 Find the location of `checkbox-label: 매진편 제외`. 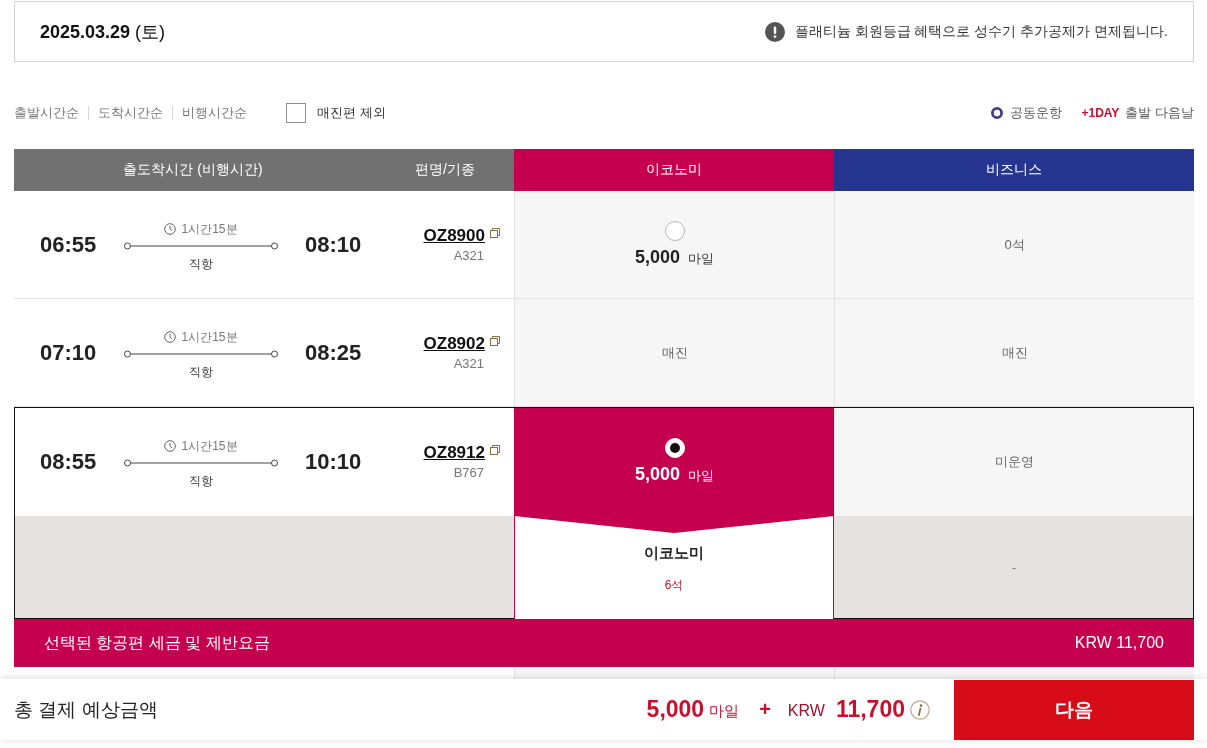

checkbox-label: 매진편 제외 is located at coordinates (351, 113).